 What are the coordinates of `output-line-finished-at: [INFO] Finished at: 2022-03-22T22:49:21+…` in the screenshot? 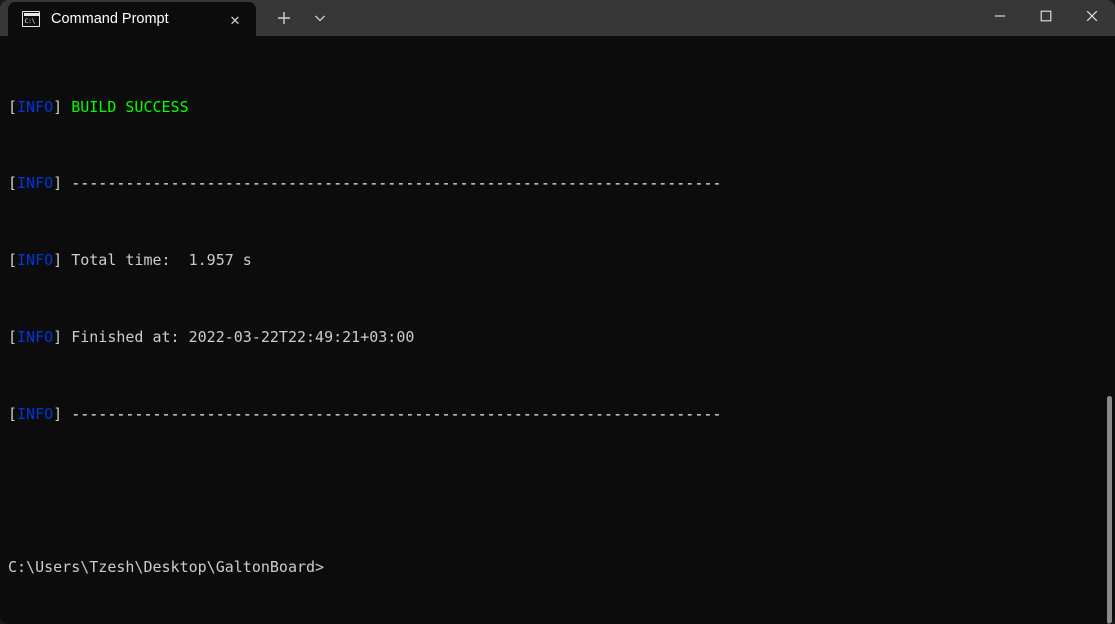 It's located at (211, 337).